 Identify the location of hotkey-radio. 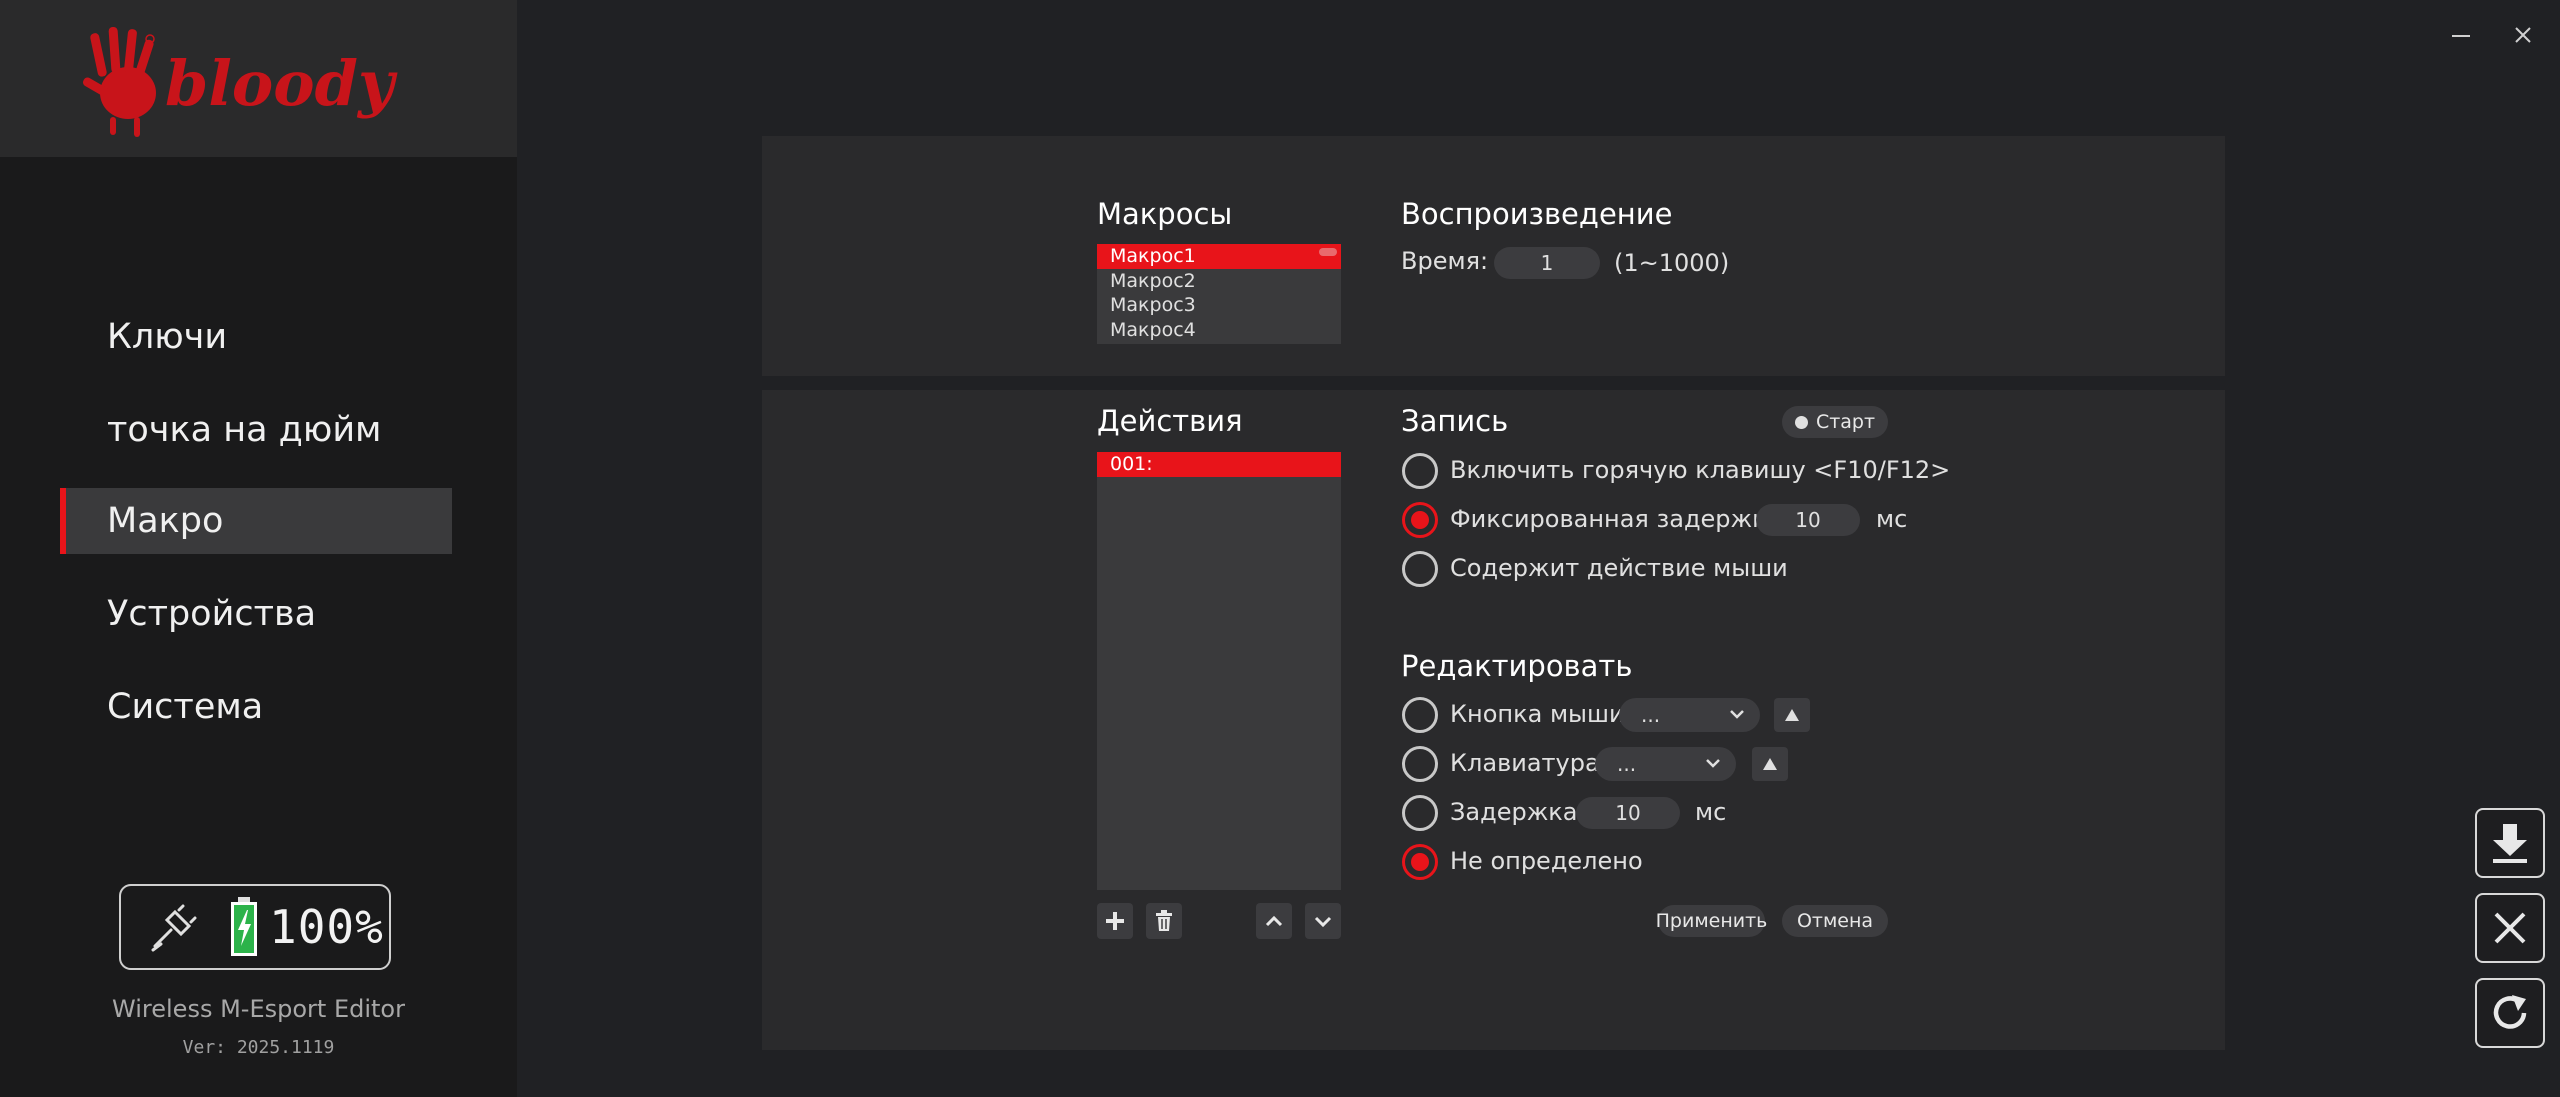
(1420, 471).